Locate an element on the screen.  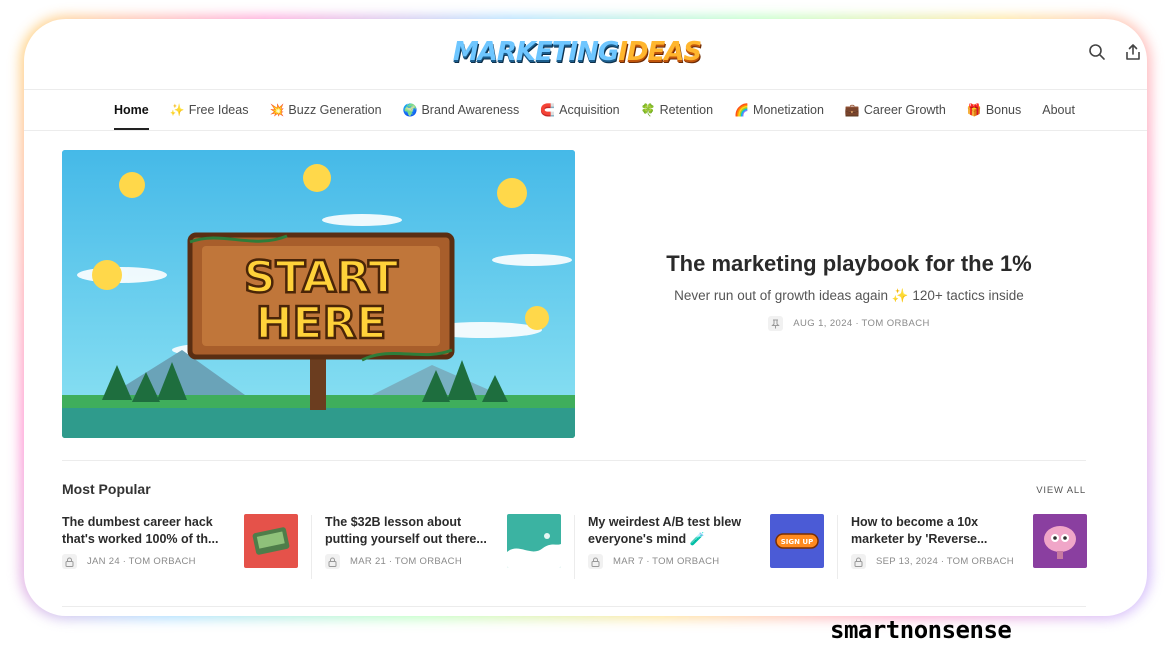
logo-word-ideas: IDEAS is located at coordinates (660, 52).